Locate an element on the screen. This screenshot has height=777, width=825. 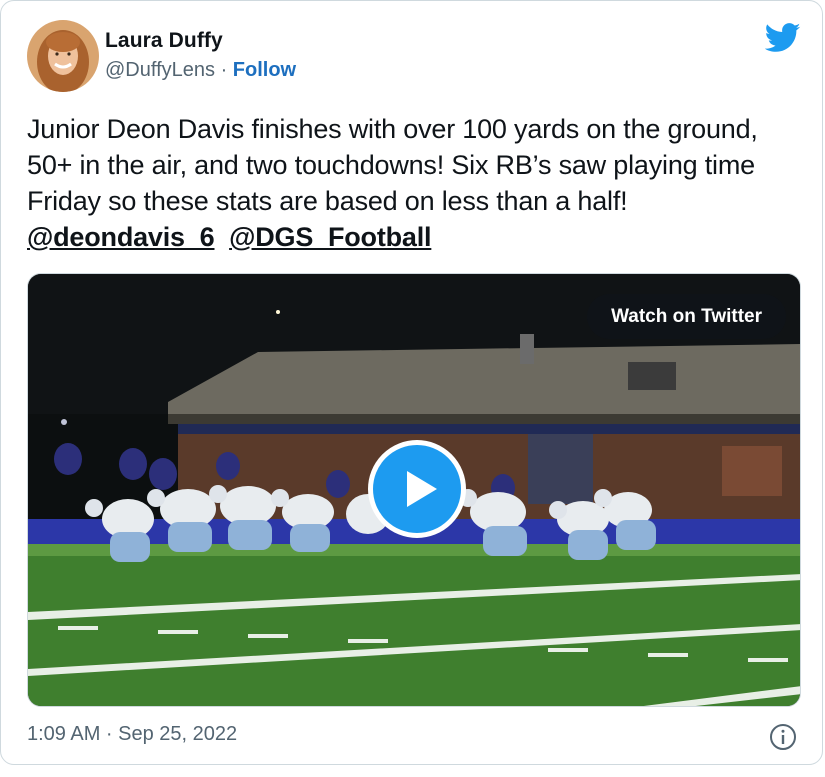
play-icon is located at coordinates (417, 489).